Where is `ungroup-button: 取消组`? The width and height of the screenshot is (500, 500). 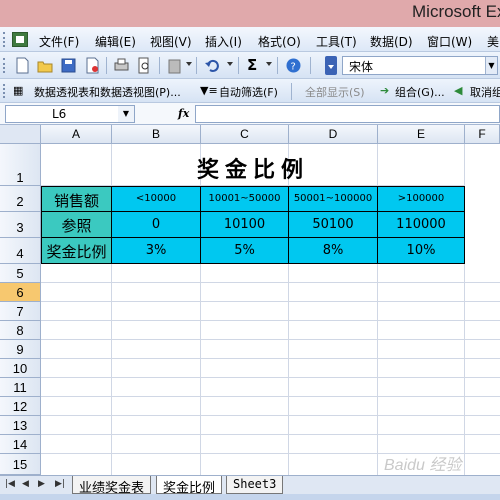 ungroup-button: 取消组 is located at coordinates (485, 92).